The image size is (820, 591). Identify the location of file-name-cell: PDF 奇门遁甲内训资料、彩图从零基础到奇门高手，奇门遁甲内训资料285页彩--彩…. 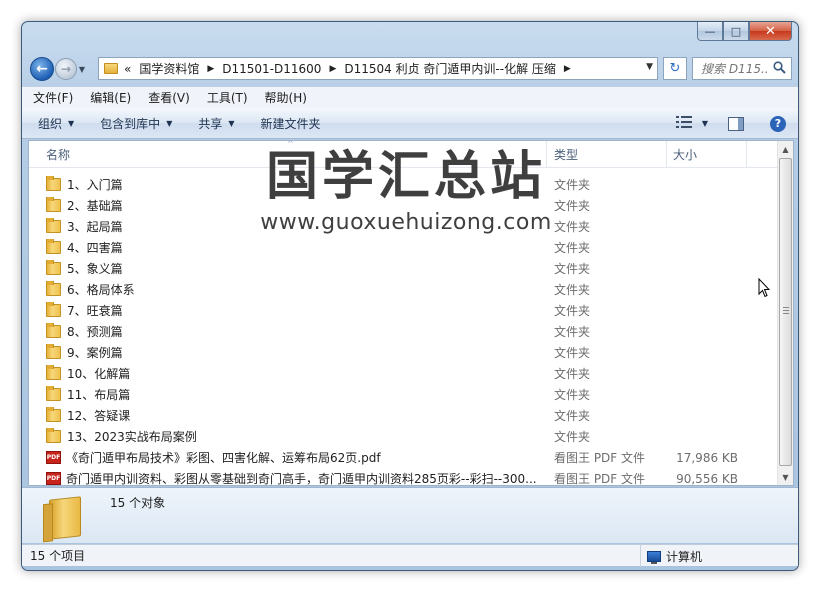
(291, 478).